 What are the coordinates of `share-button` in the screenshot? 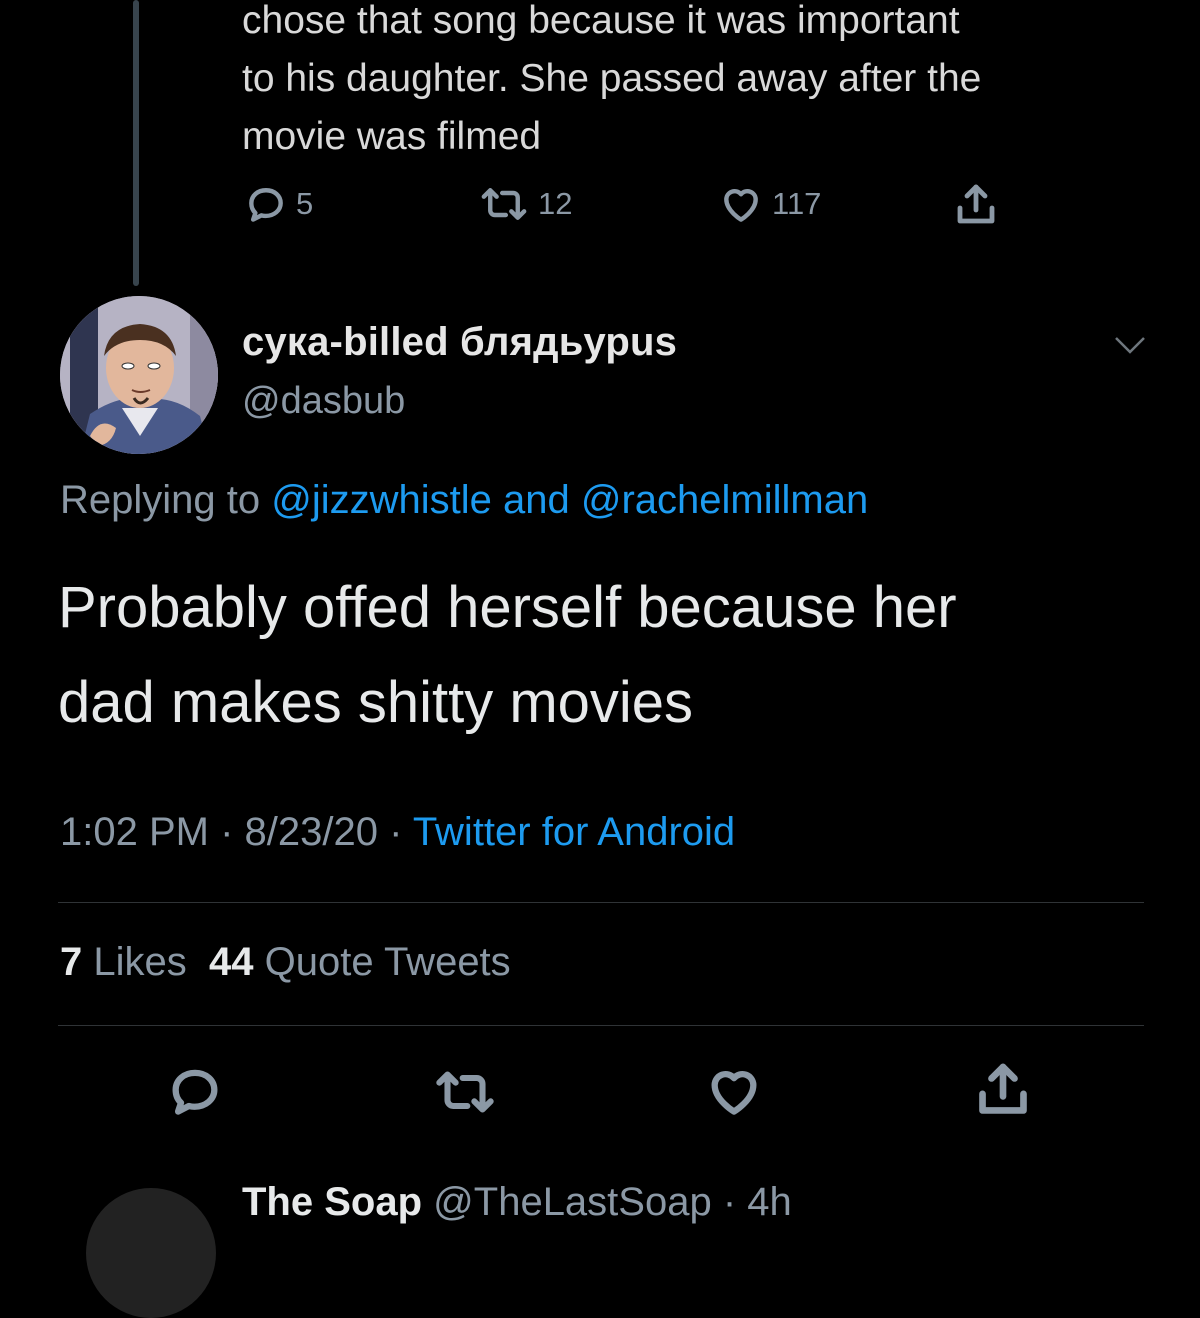 It's located at (1003, 1092).